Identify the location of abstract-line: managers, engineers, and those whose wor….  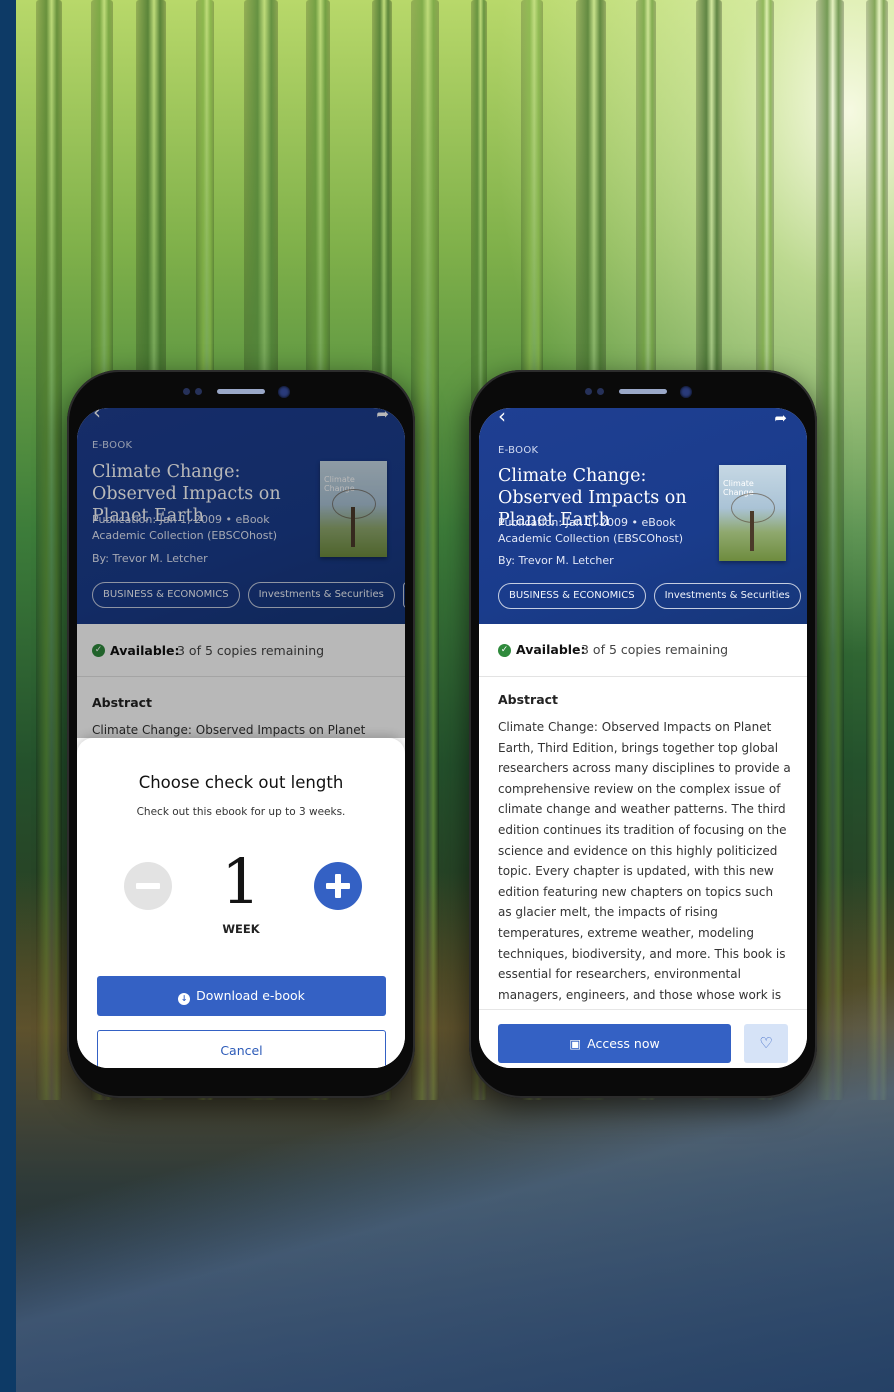
(640, 994).